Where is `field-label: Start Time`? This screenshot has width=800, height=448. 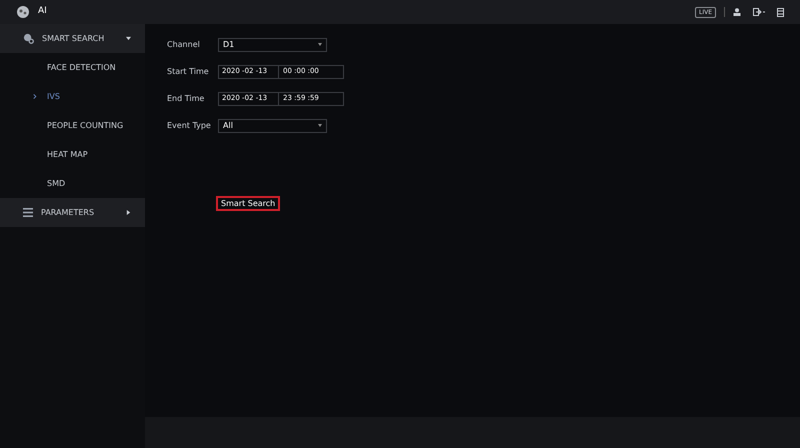
field-label: Start Time is located at coordinates (188, 72).